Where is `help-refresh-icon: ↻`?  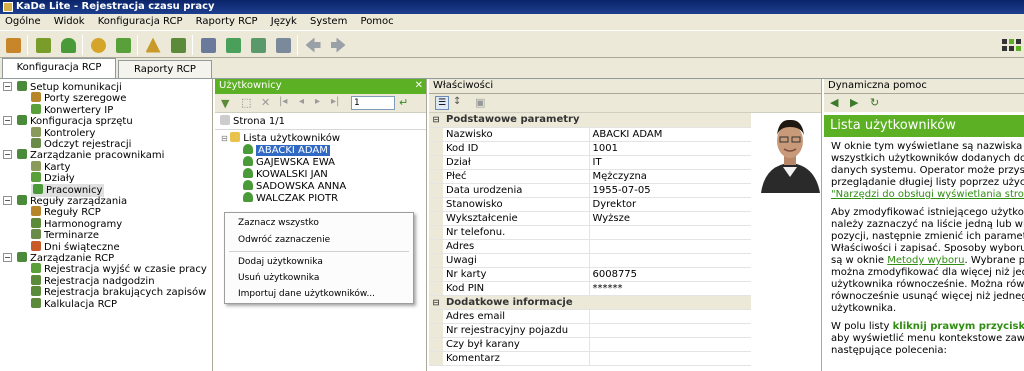 help-refresh-icon: ↻ is located at coordinates (874, 102).